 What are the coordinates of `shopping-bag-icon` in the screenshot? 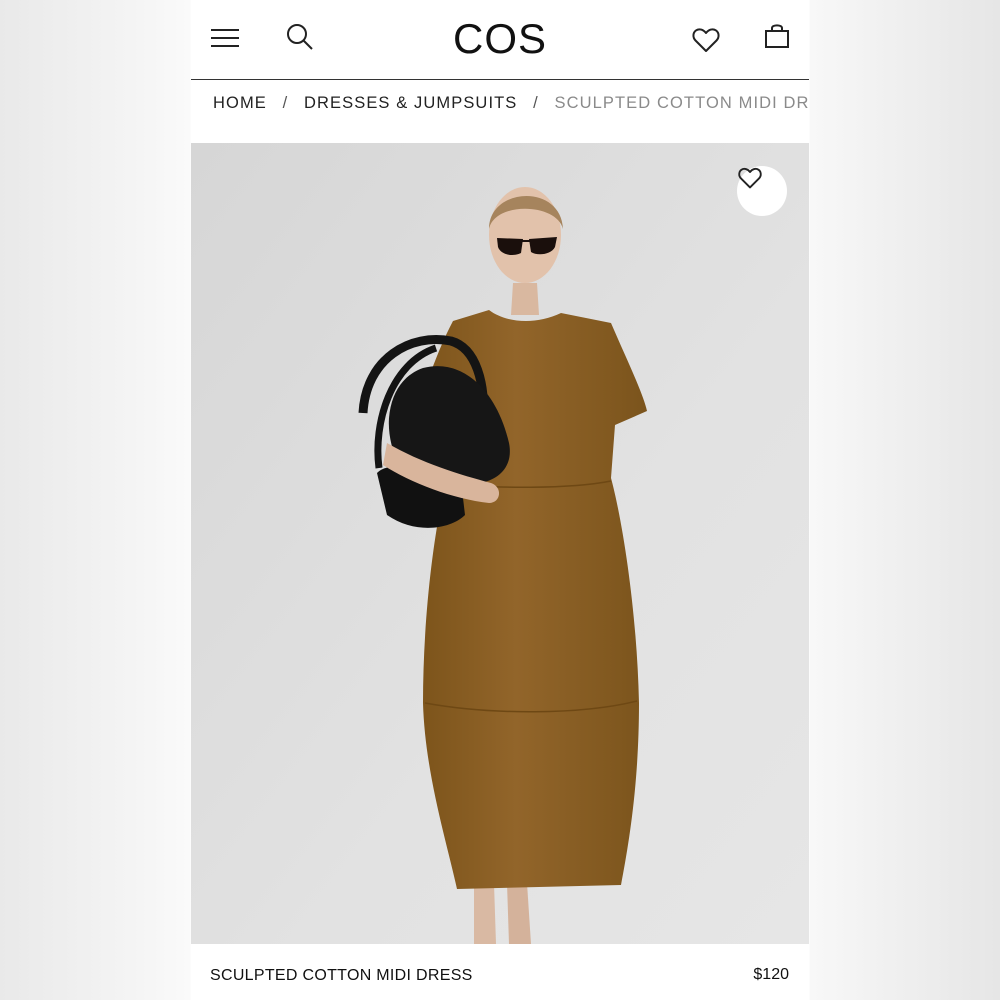 It's located at (777, 36).